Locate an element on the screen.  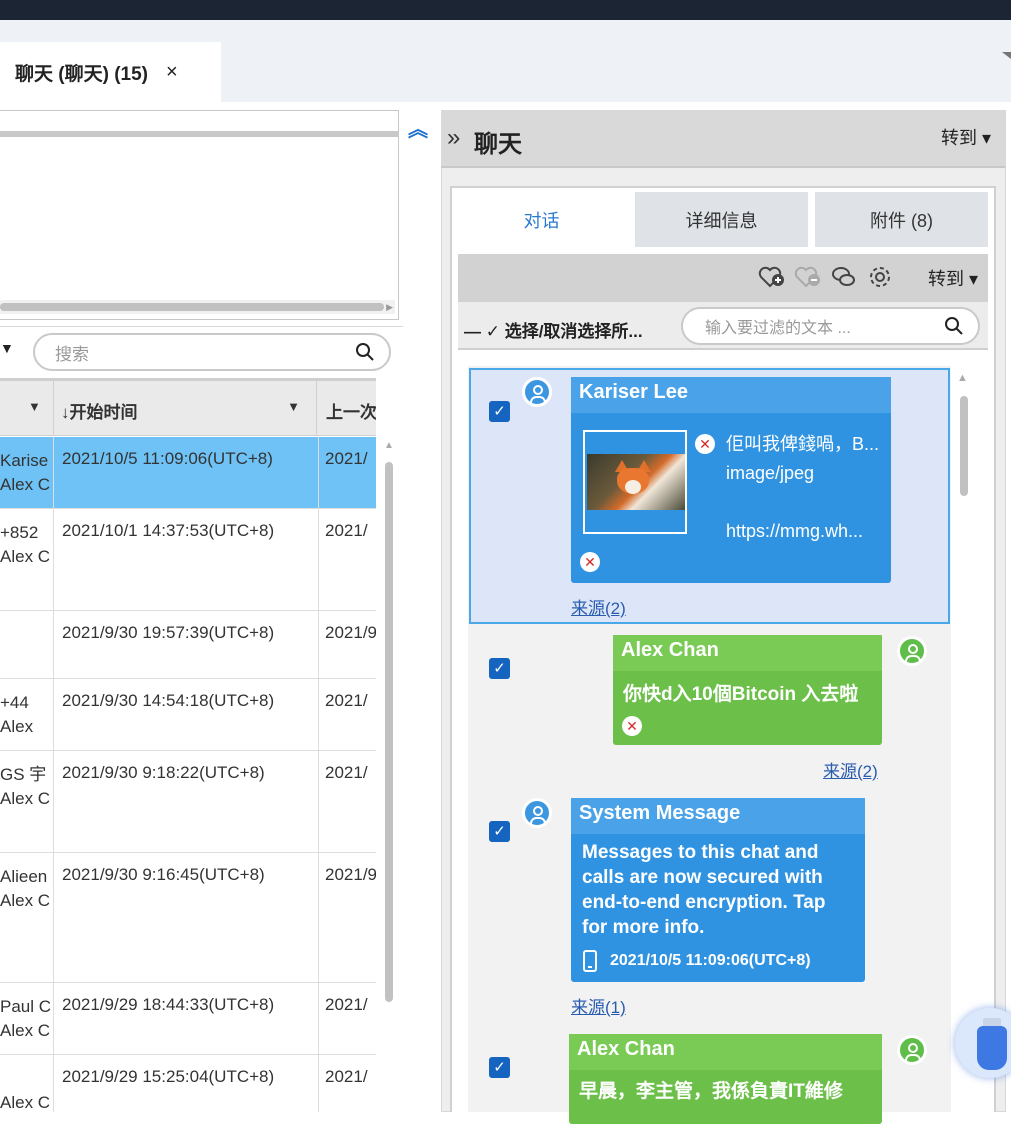
tab-label: 聊天 (聊天) (15) is located at coordinates (82, 74).